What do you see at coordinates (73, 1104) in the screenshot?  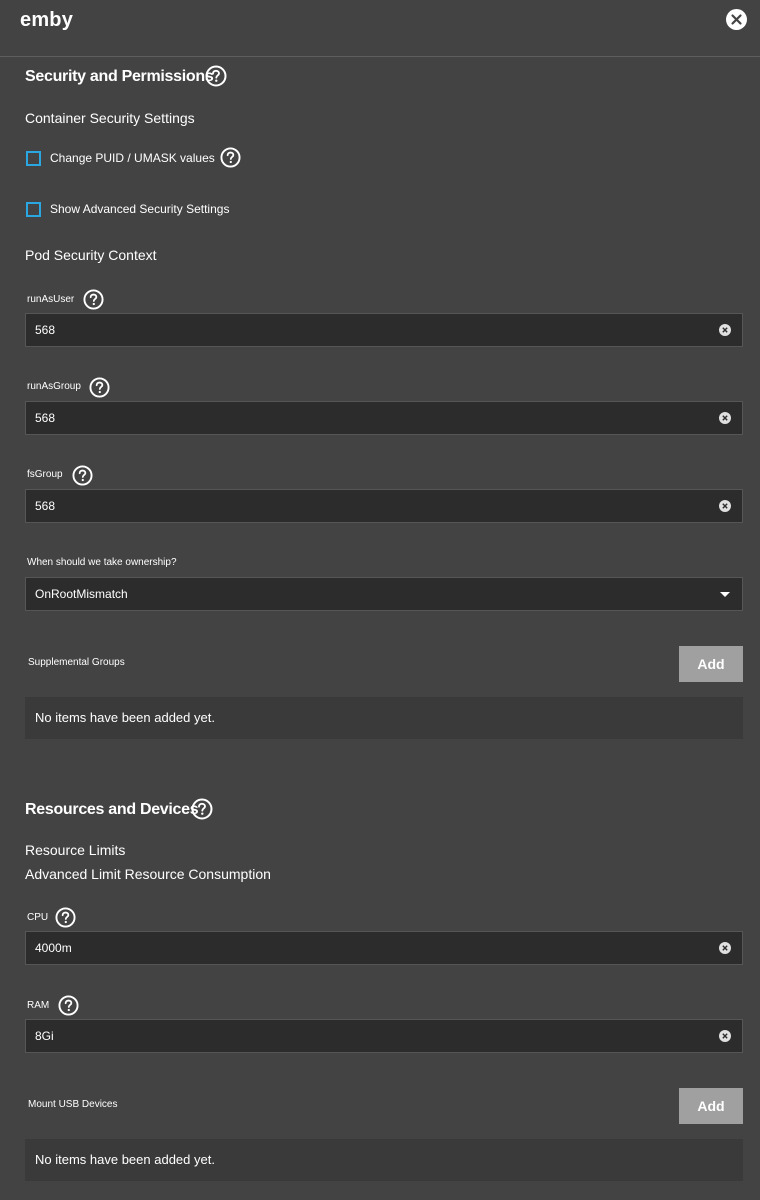 I see `usb-devices-label: Mount USB Devices` at bounding box center [73, 1104].